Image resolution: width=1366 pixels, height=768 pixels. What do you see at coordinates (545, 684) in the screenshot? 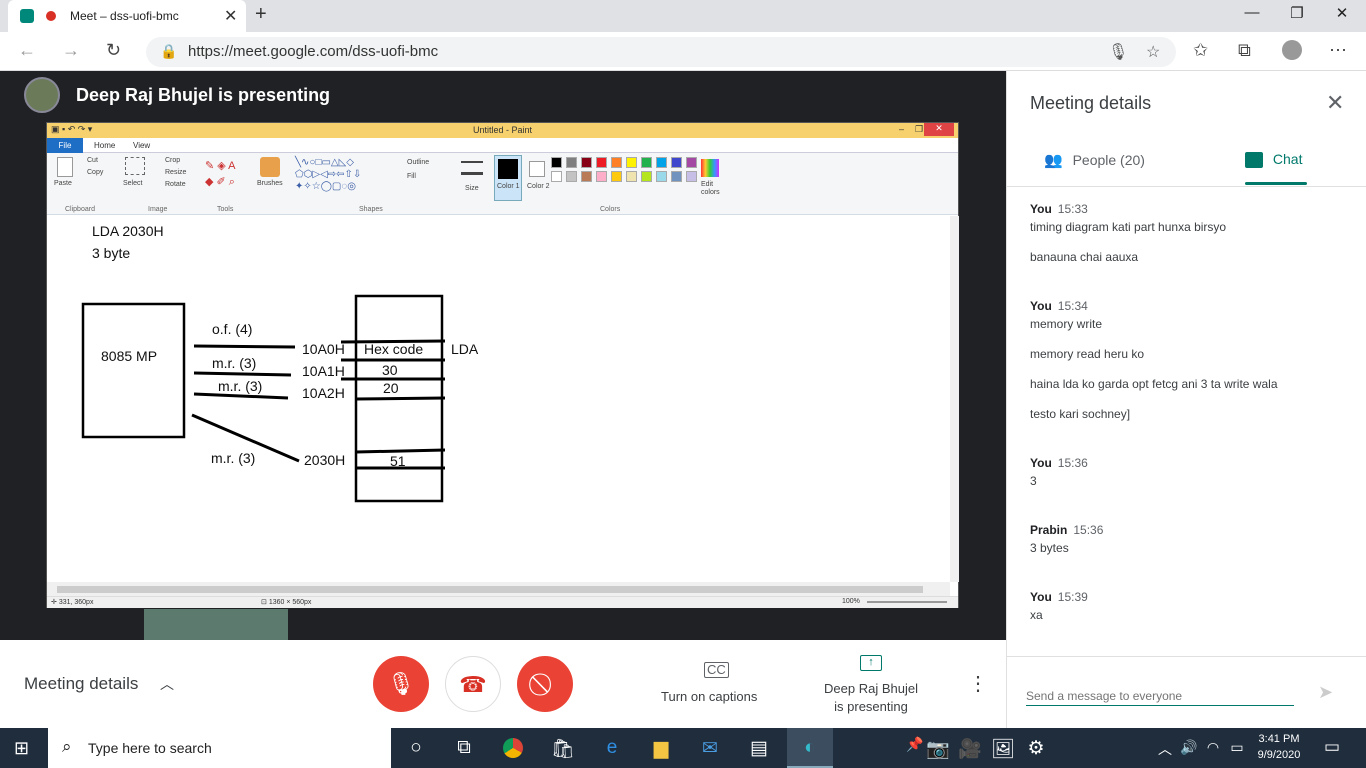
I see `camera-off-button: ⃠` at bounding box center [545, 684].